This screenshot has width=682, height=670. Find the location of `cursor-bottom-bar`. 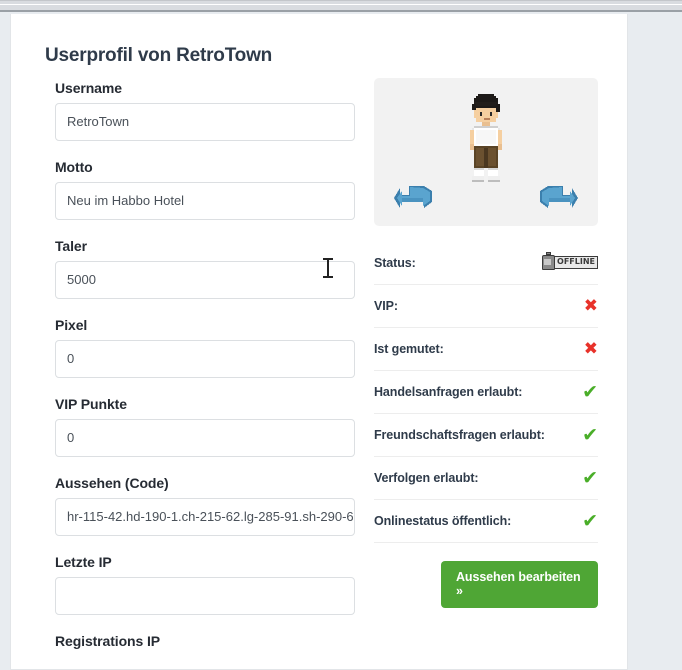

cursor-bottom-bar is located at coordinates (328, 277).